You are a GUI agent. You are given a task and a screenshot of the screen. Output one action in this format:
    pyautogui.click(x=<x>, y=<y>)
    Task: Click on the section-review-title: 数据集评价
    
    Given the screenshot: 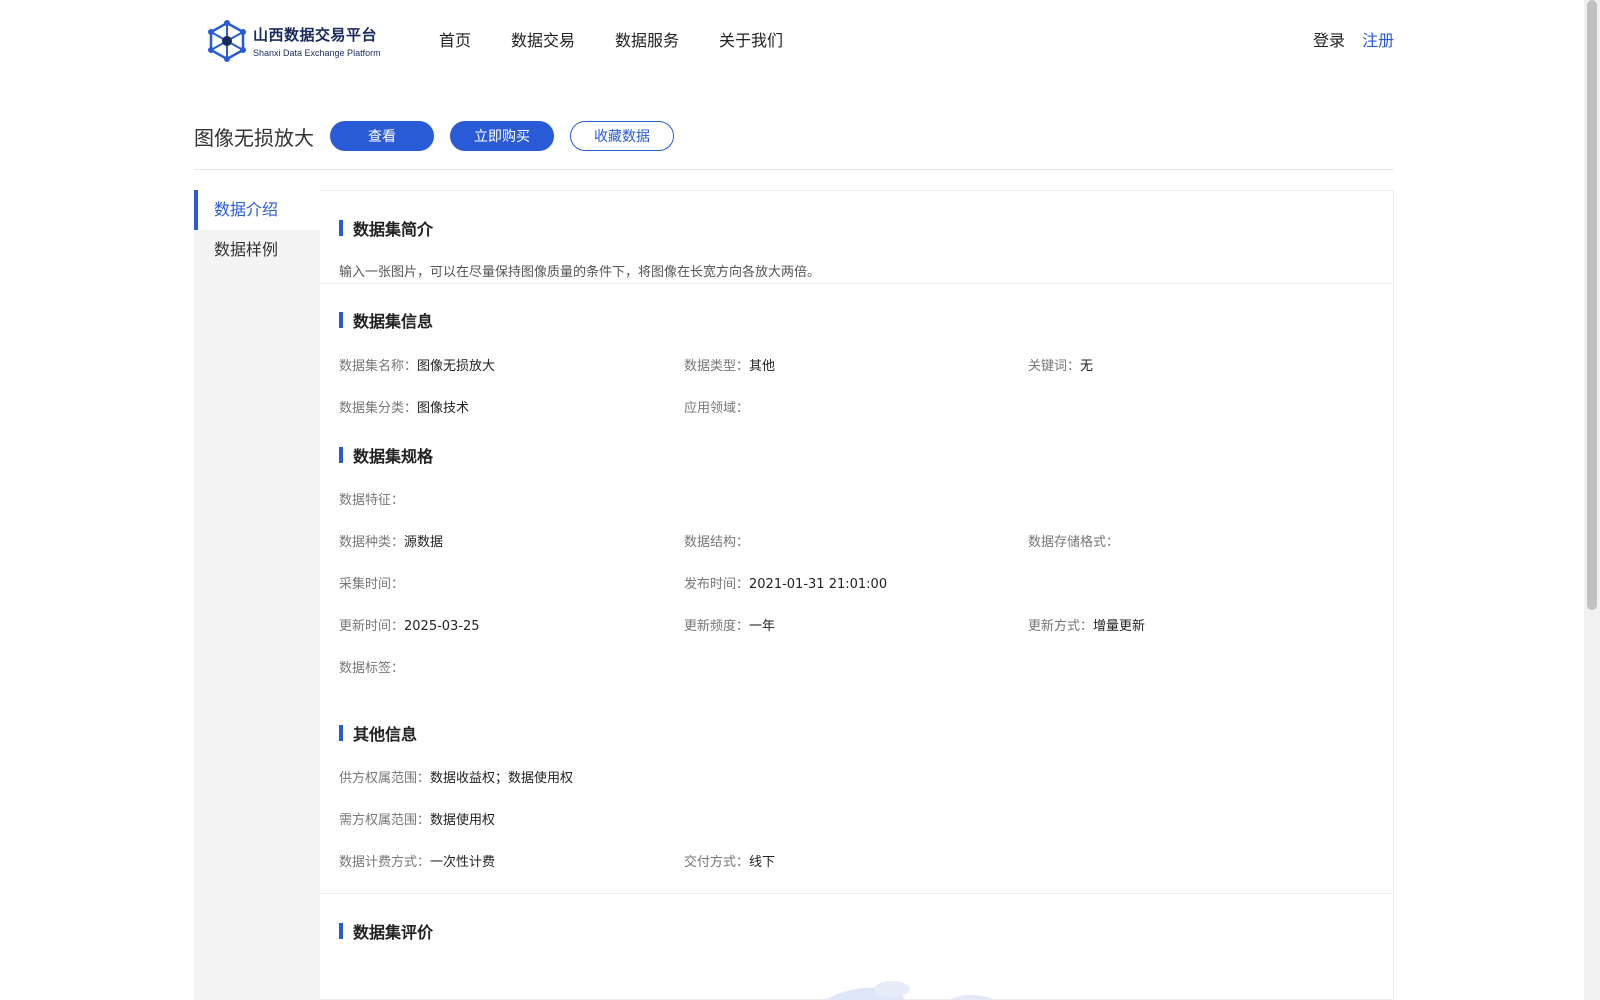 What is the action you would take?
    pyautogui.click(x=393, y=932)
    